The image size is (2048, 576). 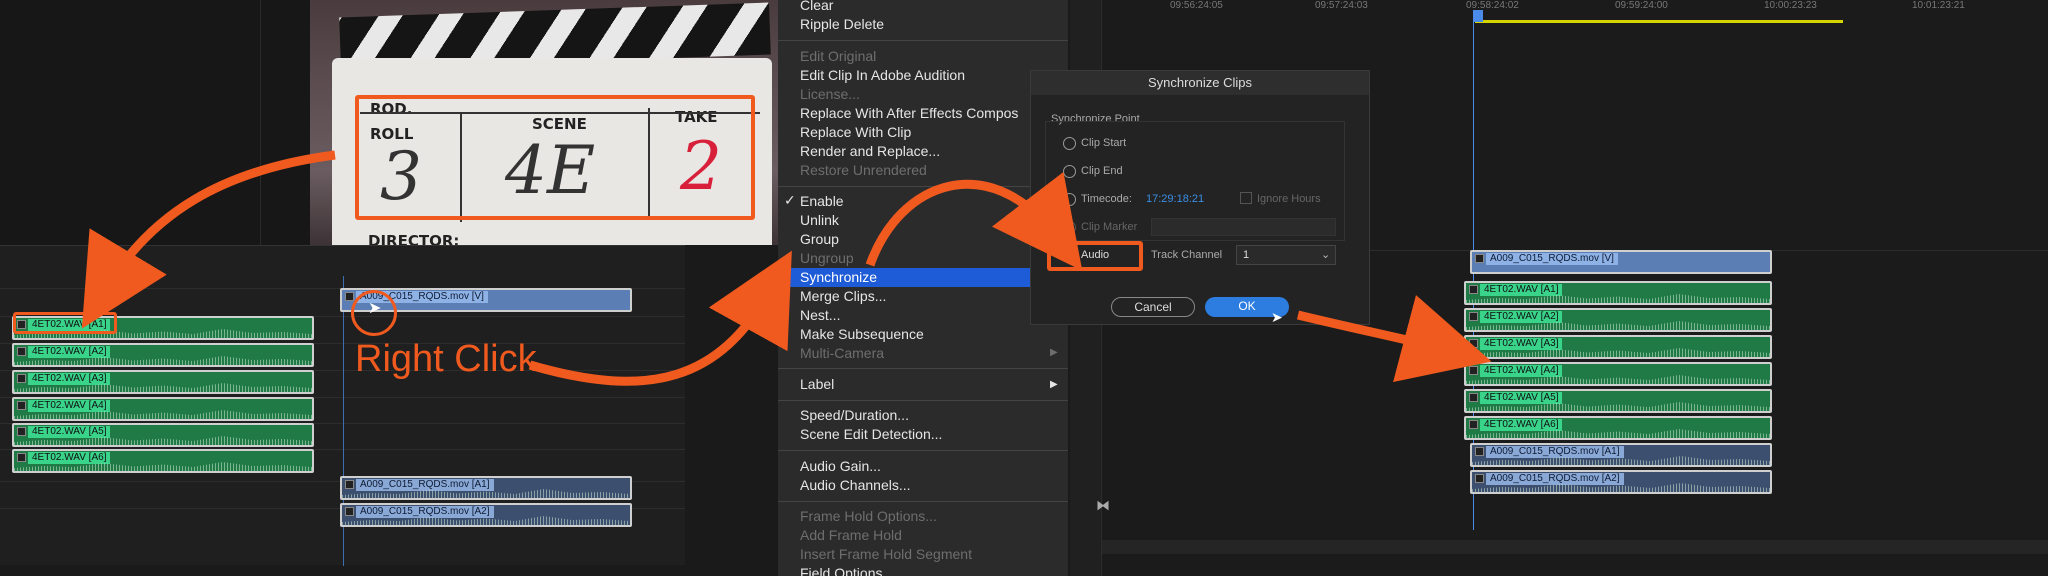 What do you see at coordinates (208, 239) in the screenshot?
I see `slate-to-clip-arrow` at bounding box center [208, 239].